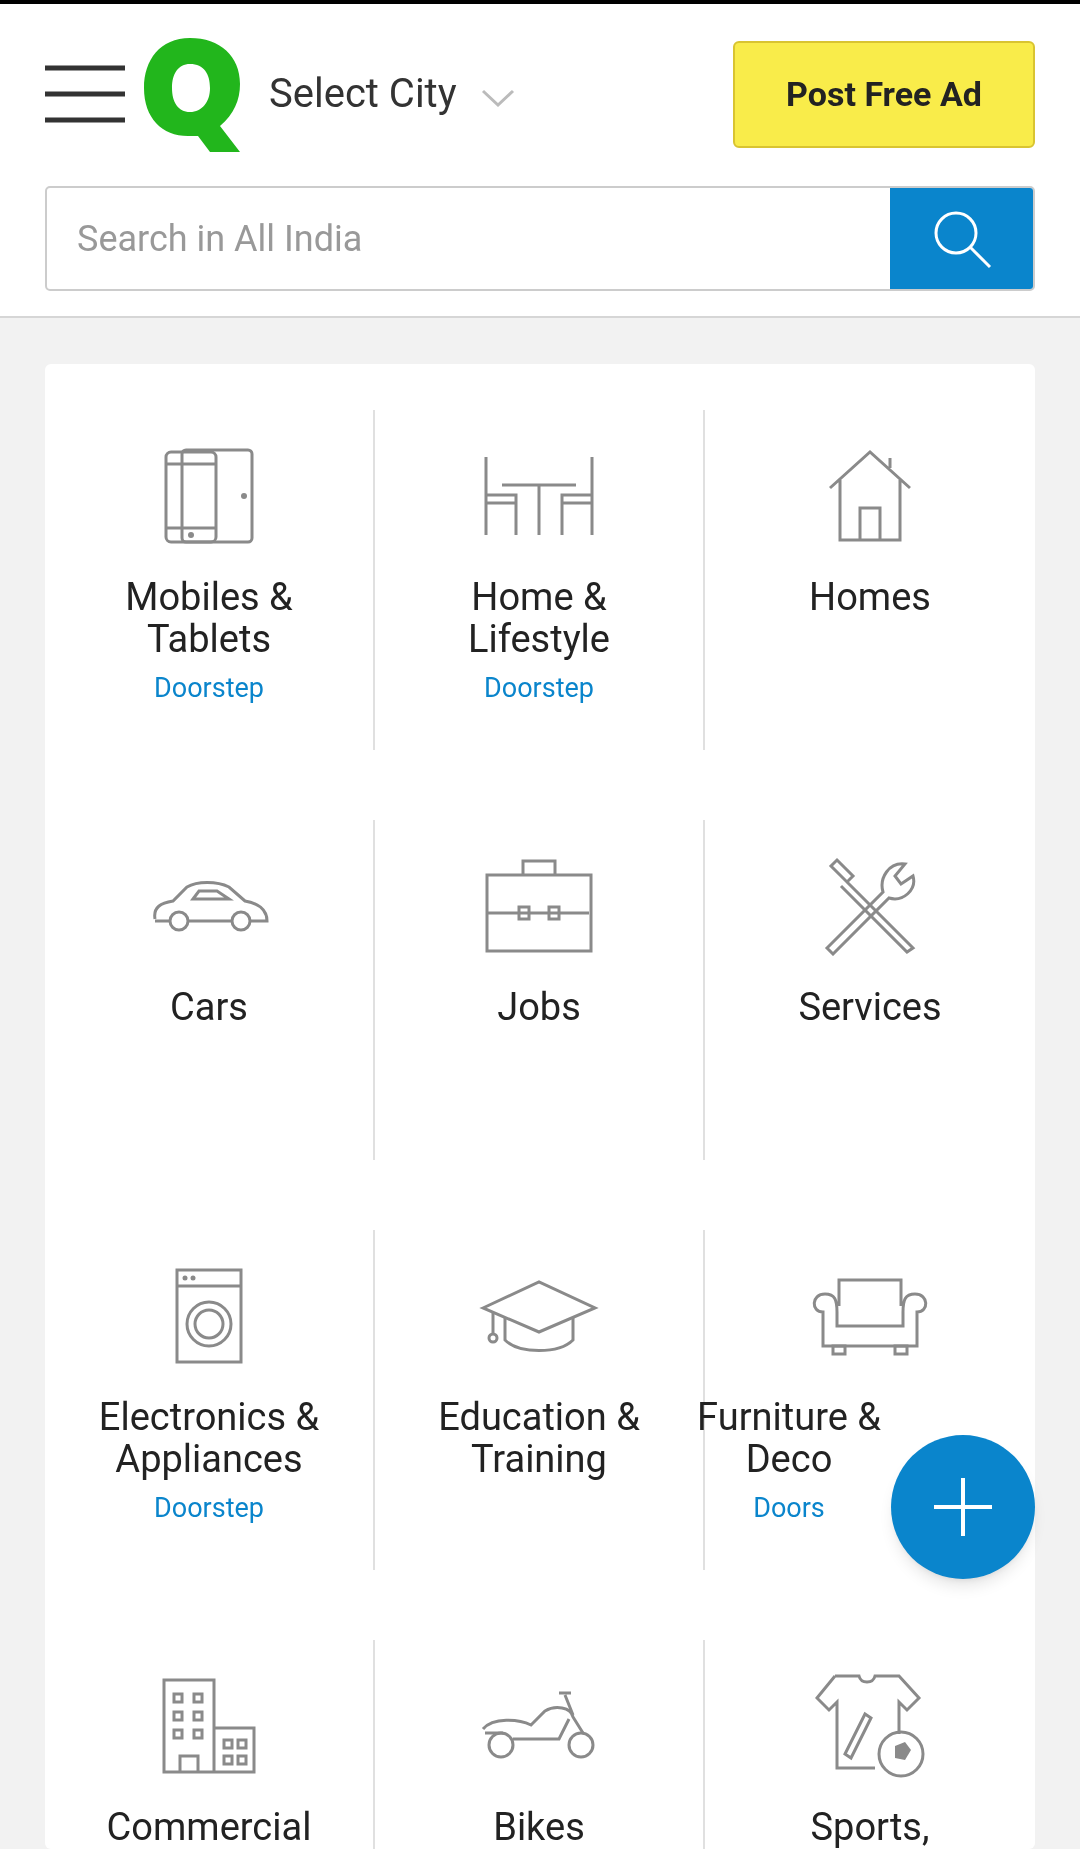 The width and height of the screenshot is (1080, 1849). What do you see at coordinates (870, 597) in the screenshot?
I see `category-title: Homes` at bounding box center [870, 597].